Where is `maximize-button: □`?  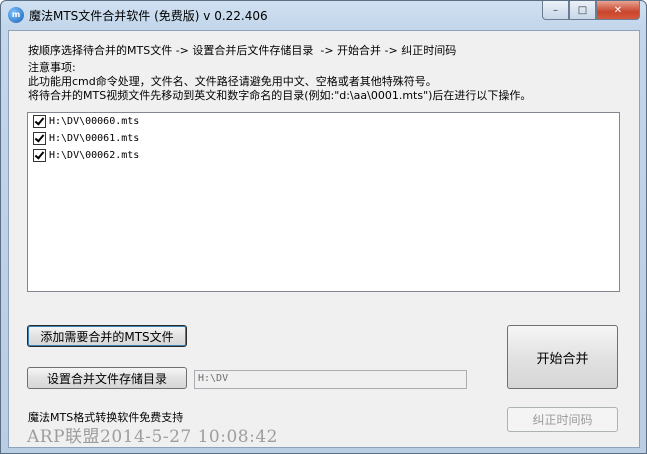 maximize-button: □ is located at coordinates (582, 10).